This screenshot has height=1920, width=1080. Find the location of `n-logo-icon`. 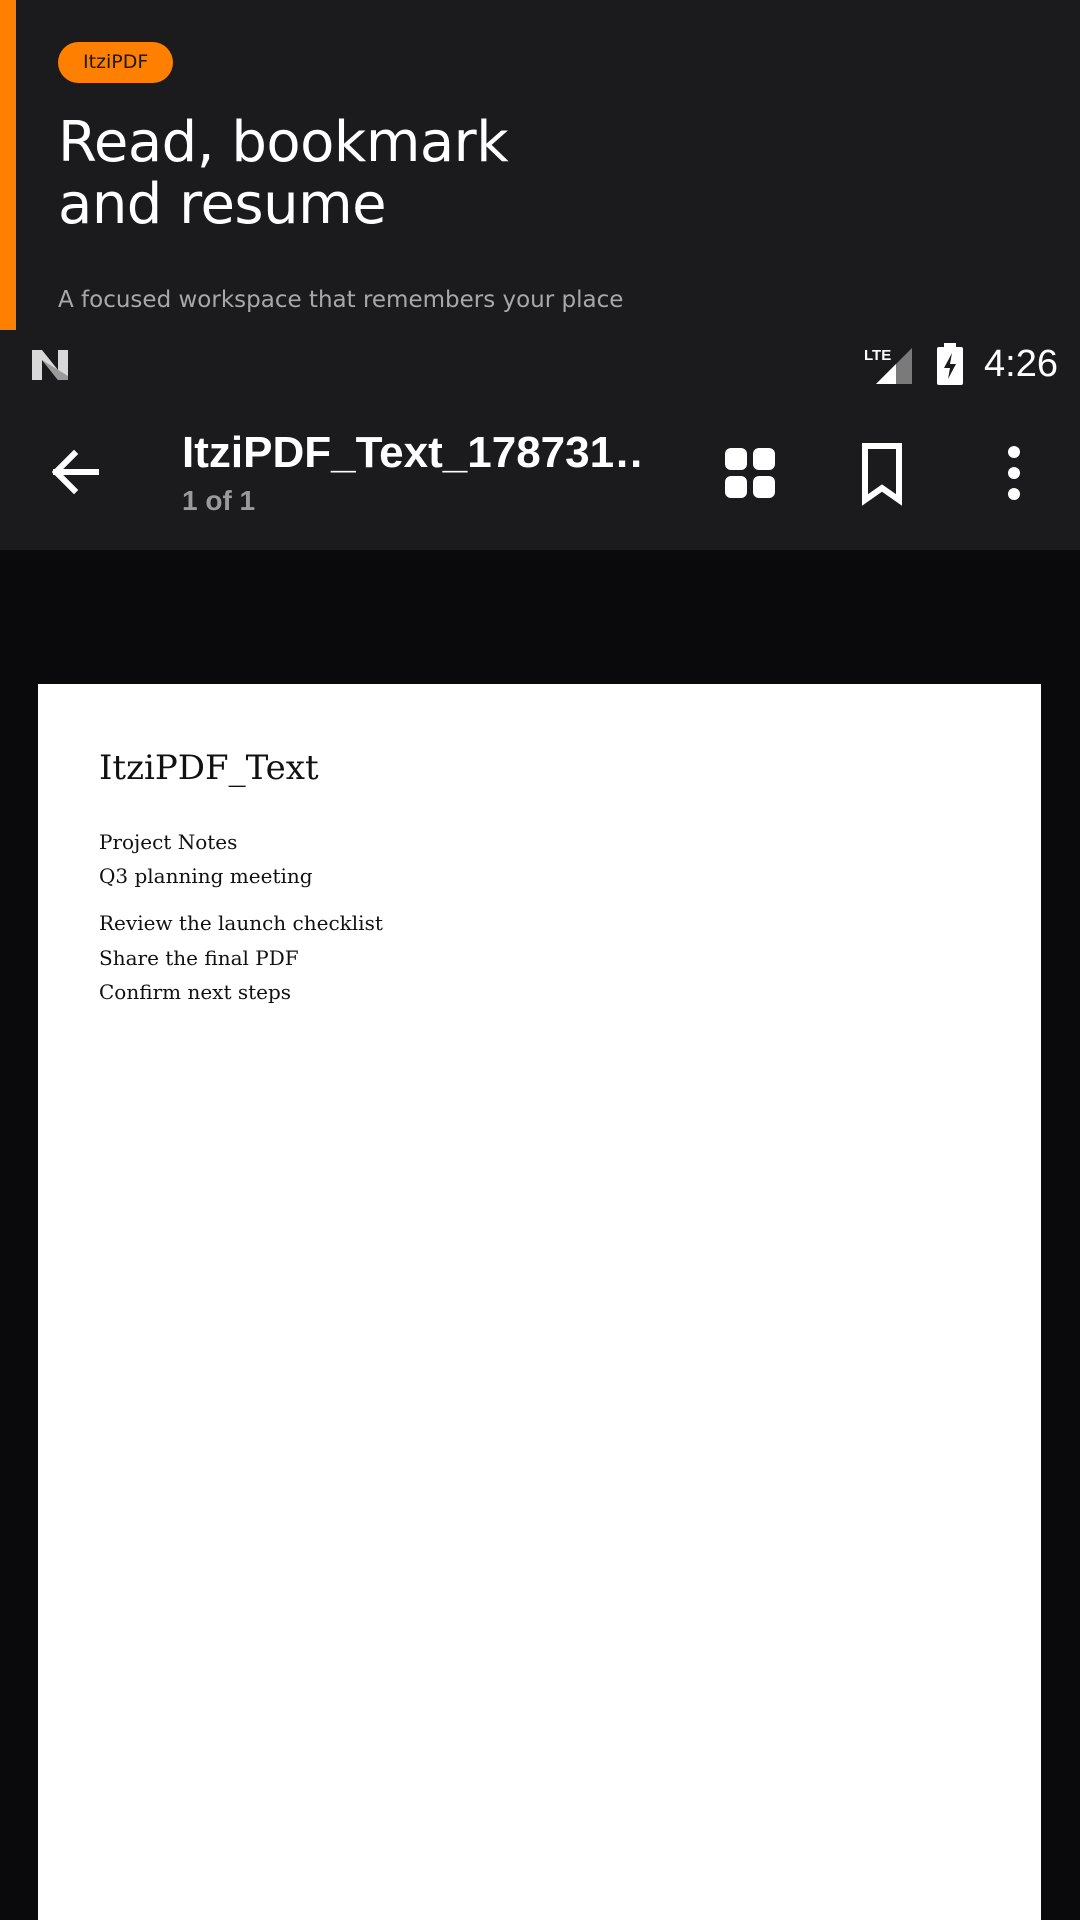

n-logo-icon is located at coordinates (50, 365).